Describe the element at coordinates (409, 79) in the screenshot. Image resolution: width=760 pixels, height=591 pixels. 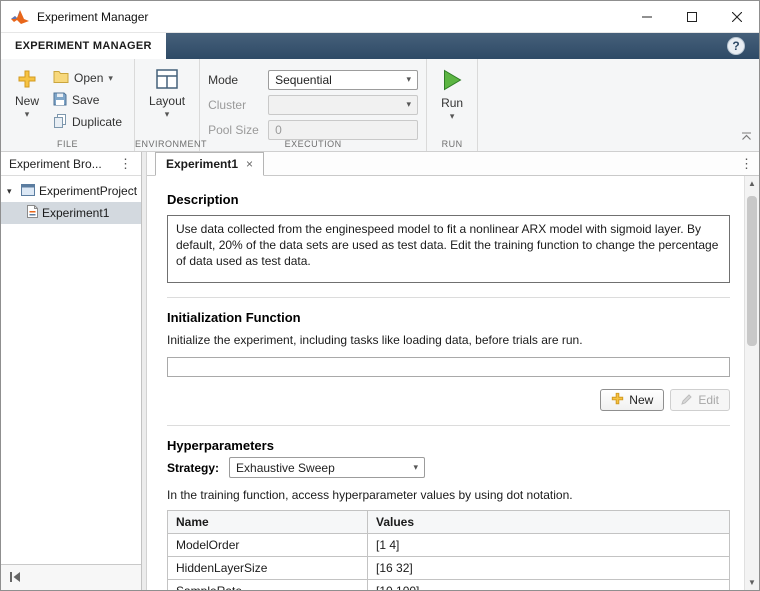
I see `mode-select-chevron-icon: ▾` at that location.